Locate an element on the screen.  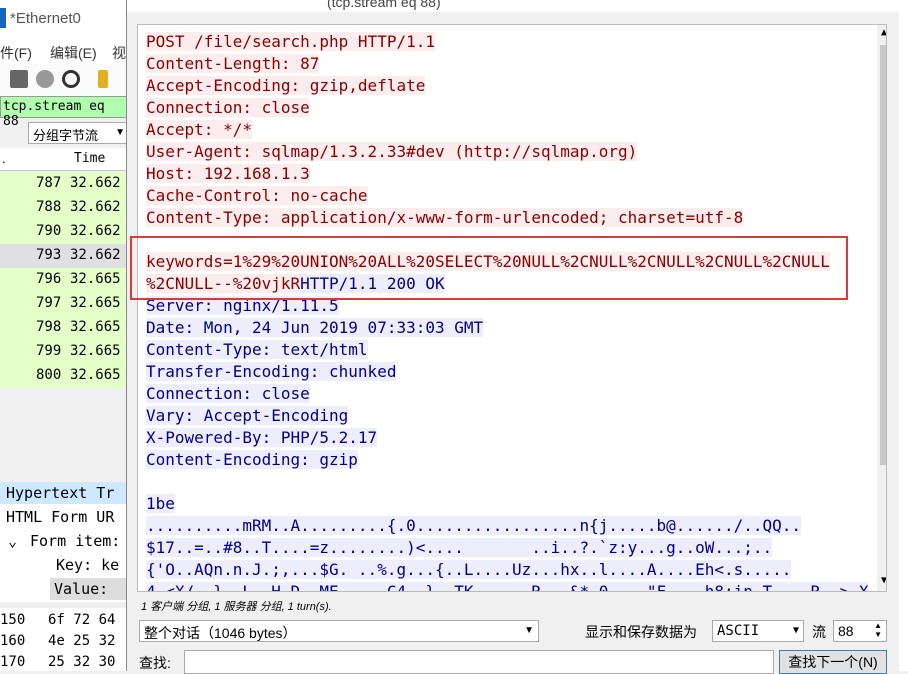
detail-http-label: Hypertext Tr is located at coordinates (60, 493).